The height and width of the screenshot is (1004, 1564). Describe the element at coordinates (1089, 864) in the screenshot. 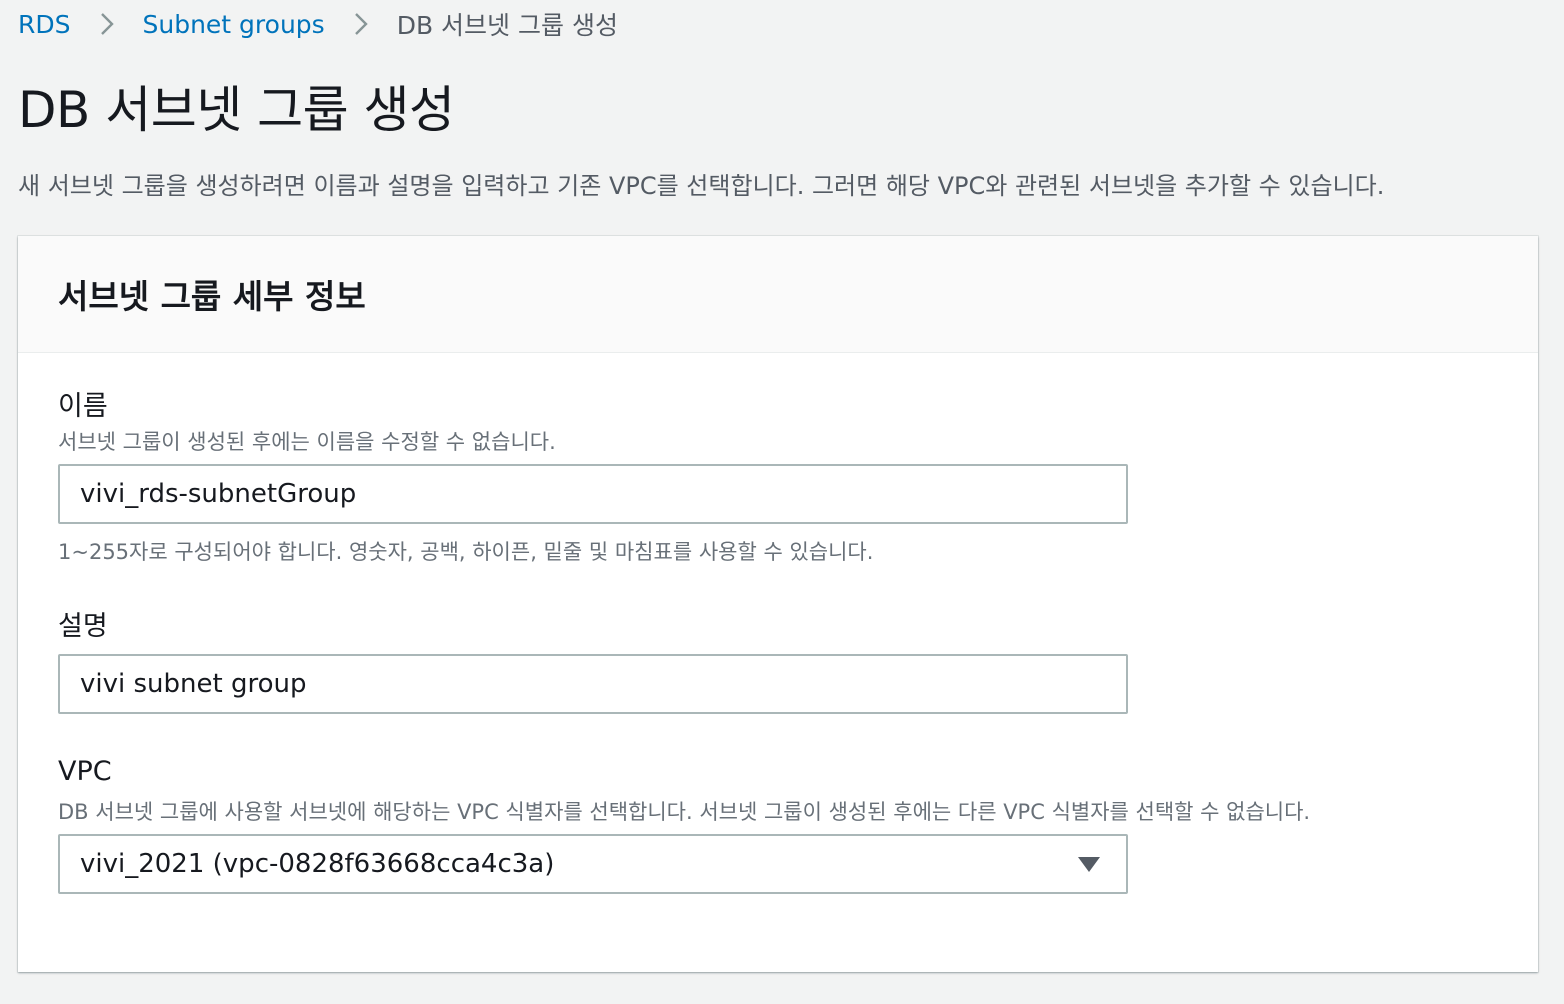

I see `caret-down-icon` at that location.